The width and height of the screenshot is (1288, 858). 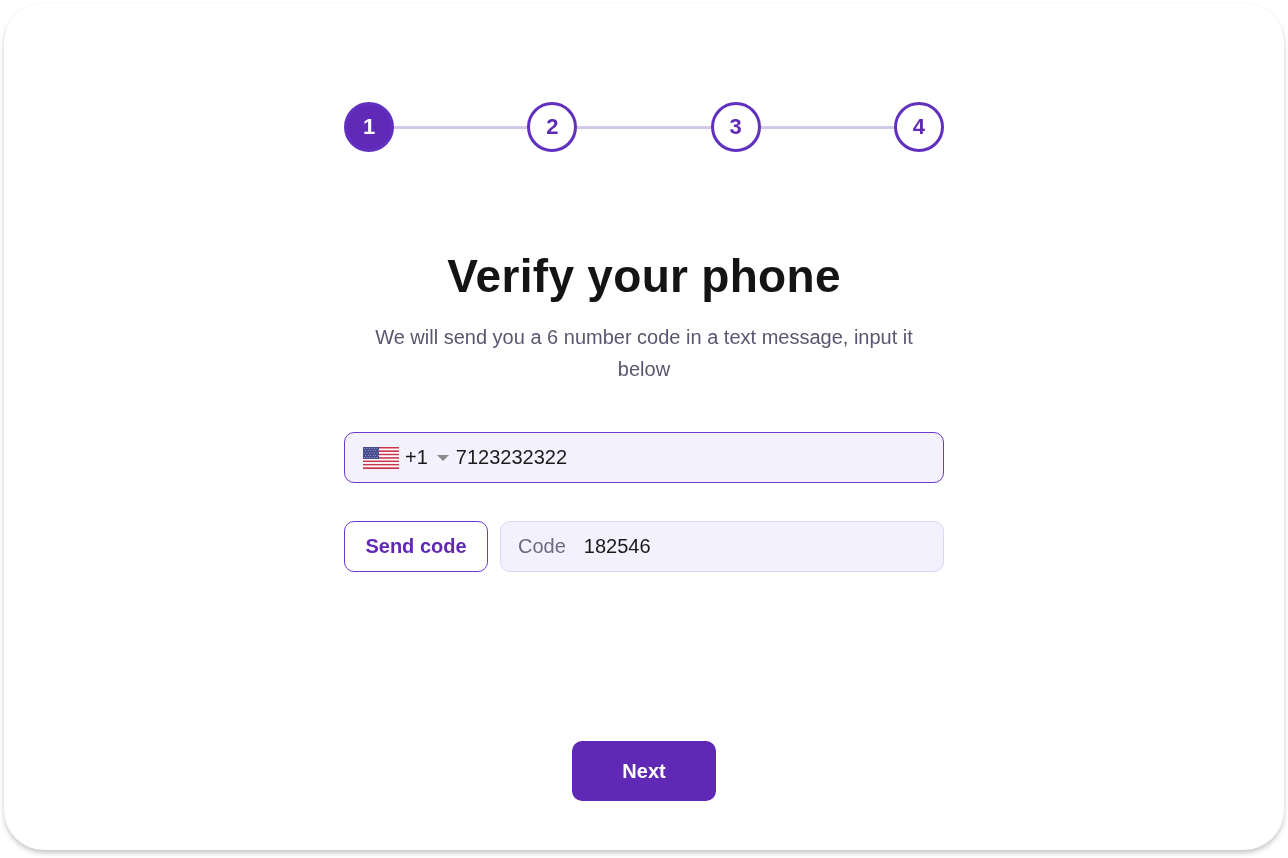 I want to click on phone-input-field: +1 7123232322, so click(x=644, y=457).